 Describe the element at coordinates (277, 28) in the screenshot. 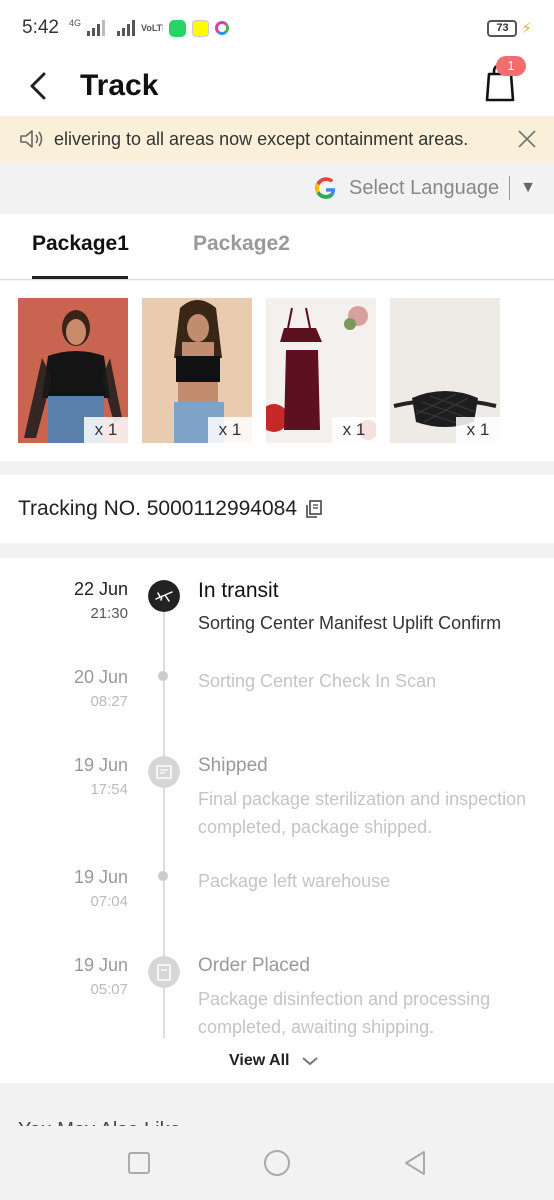

I see `status-bar: 5:42 4G VoLTE 73 ⚡` at that location.